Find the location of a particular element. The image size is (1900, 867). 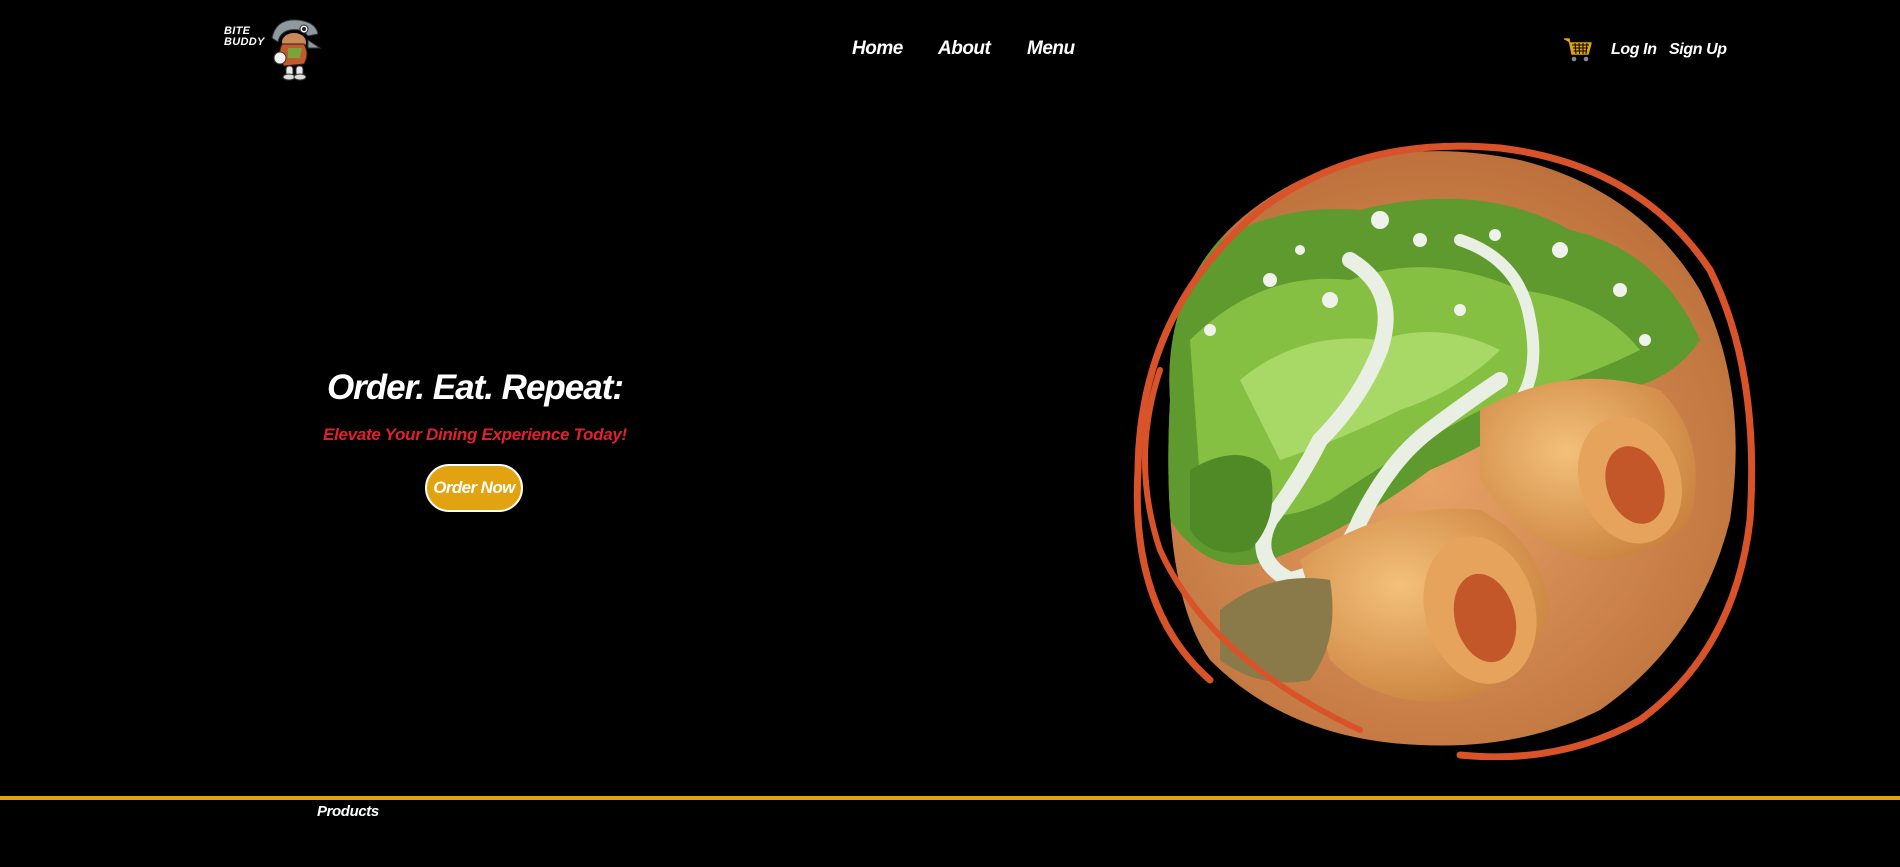

signup-link: Sign Up is located at coordinates (1698, 50).